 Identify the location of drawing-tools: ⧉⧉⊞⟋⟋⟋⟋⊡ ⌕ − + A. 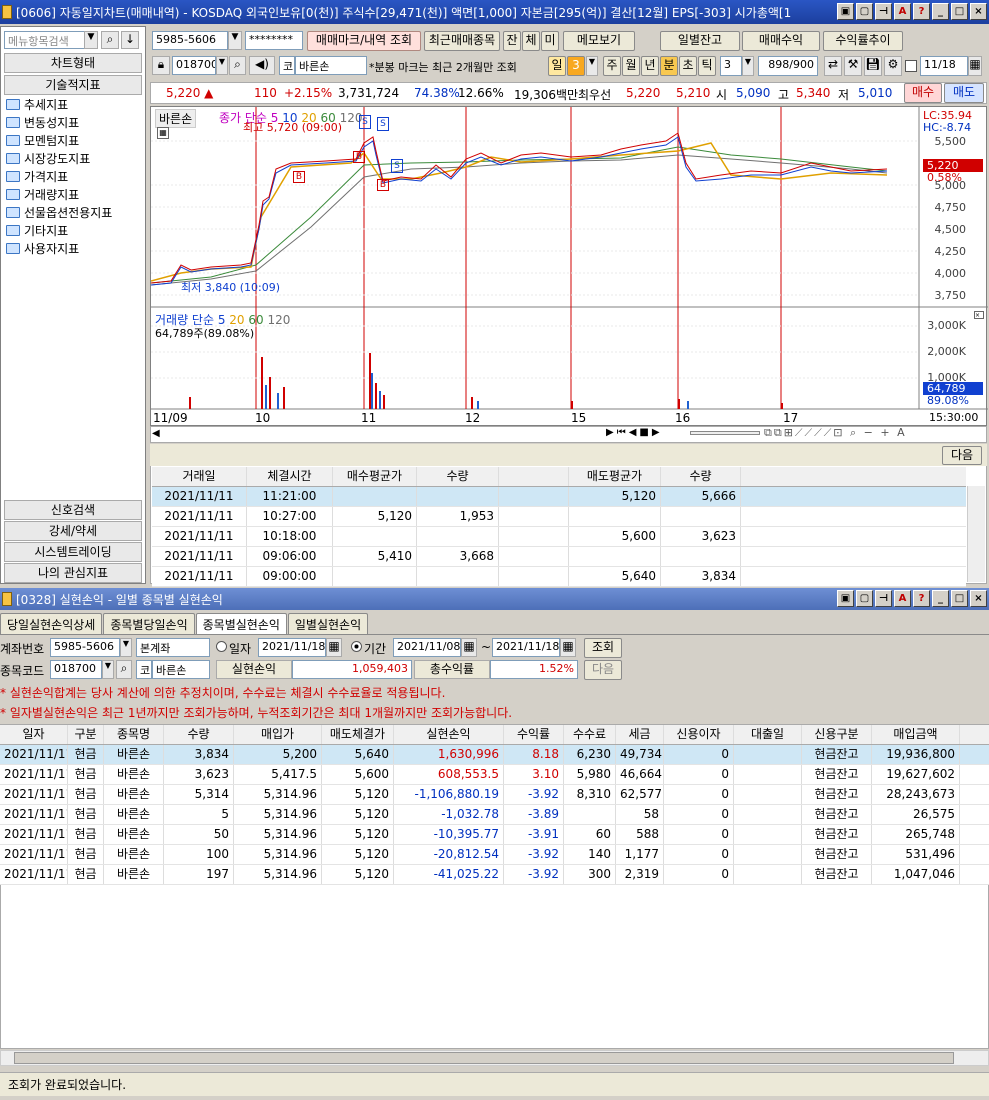
(835, 433).